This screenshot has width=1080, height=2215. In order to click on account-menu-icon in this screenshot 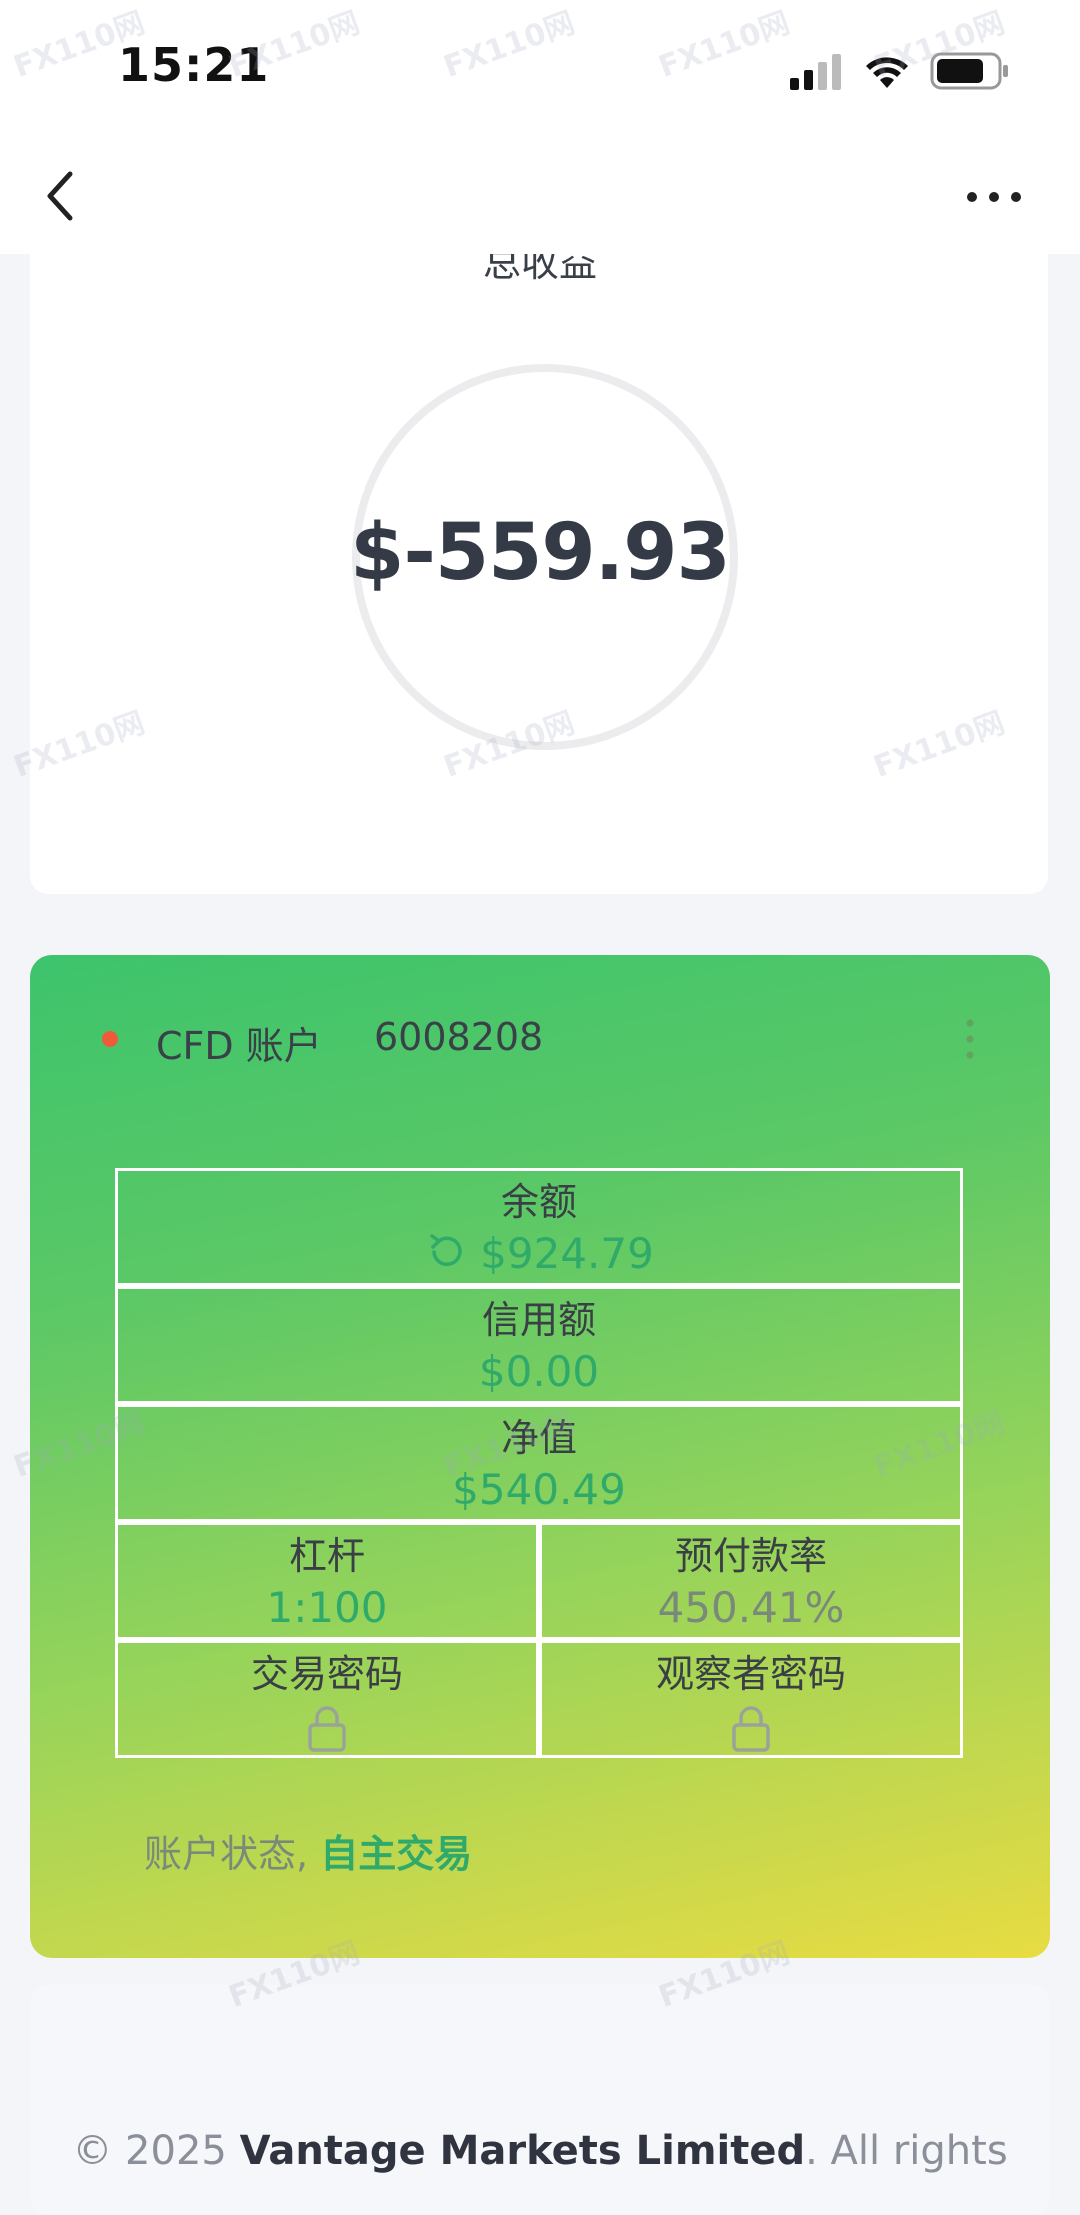, I will do `click(970, 1039)`.